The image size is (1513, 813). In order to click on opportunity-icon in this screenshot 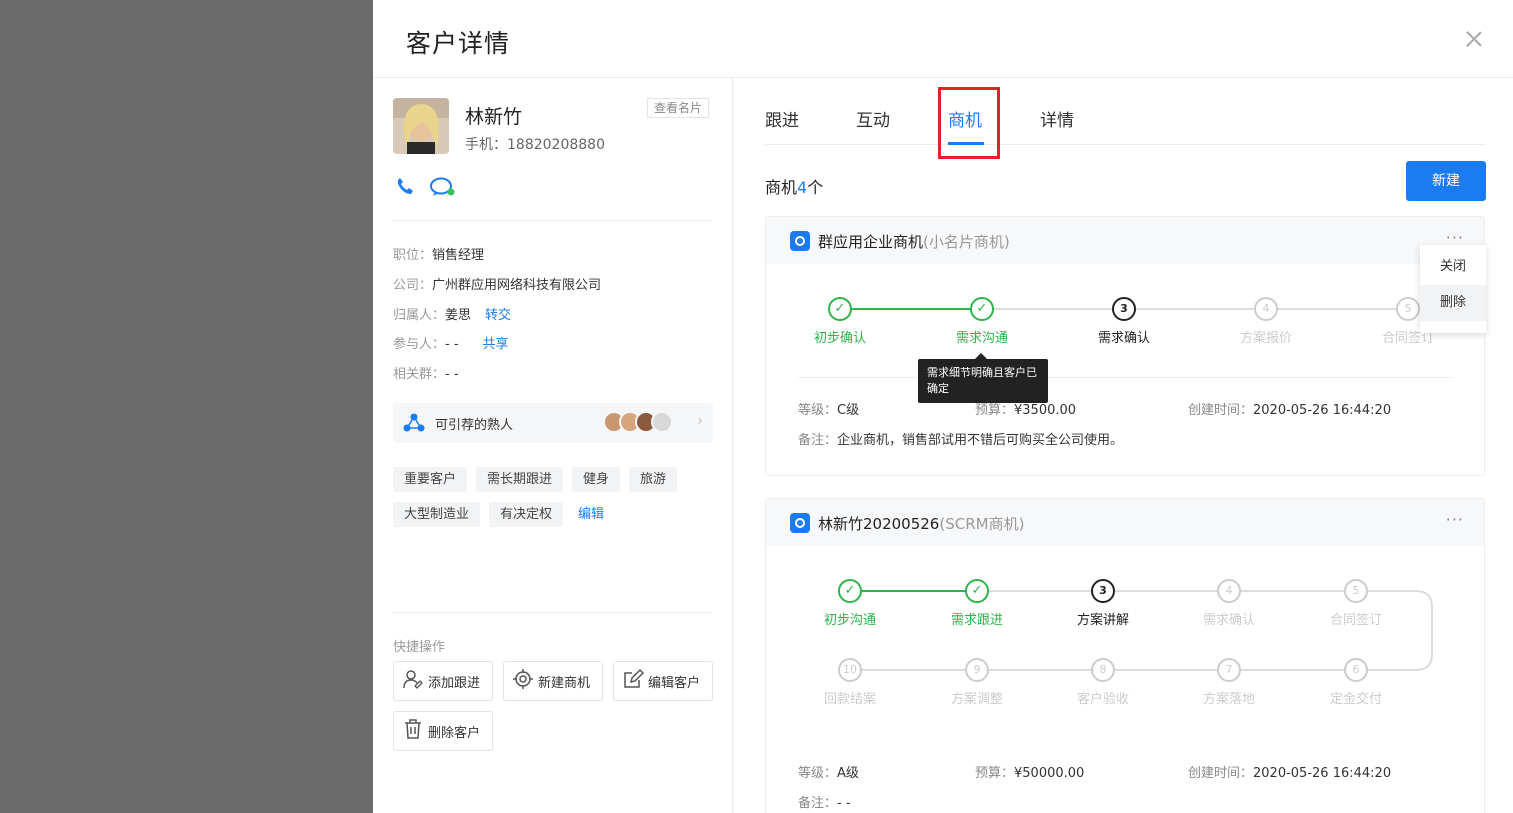, I will do `click(800, 523)`.